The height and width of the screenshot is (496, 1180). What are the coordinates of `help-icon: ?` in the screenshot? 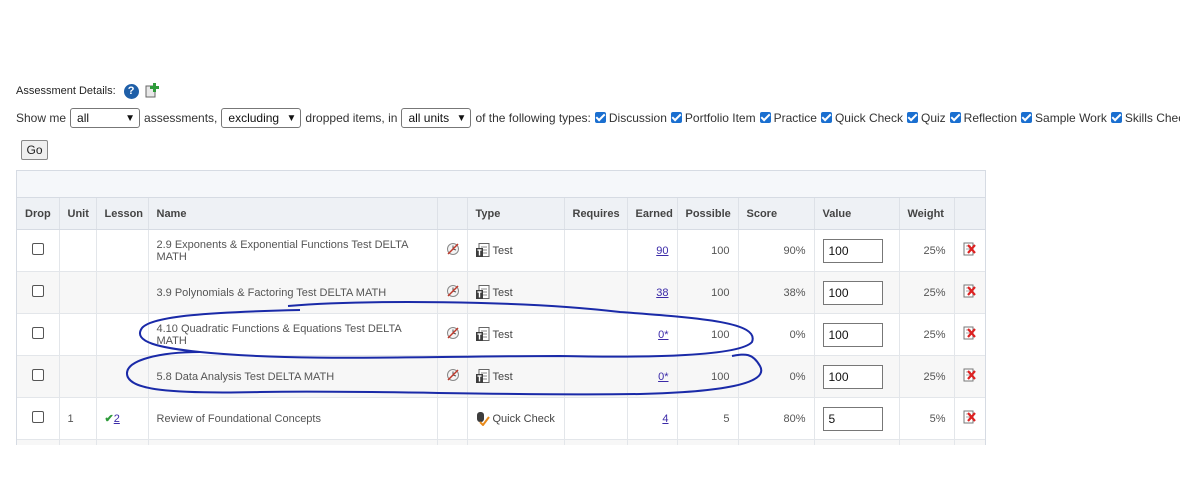 It's located at (131, 91).